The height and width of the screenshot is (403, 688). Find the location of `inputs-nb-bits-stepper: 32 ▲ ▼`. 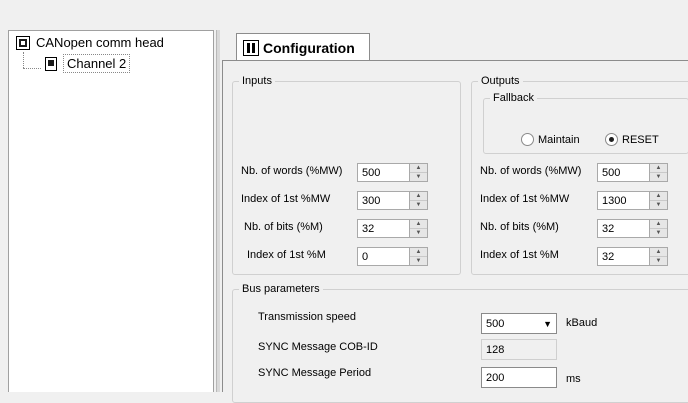

inputs-nb-bits-stepper: 32 ▲ ▼ is located at coordinates (392, 228).